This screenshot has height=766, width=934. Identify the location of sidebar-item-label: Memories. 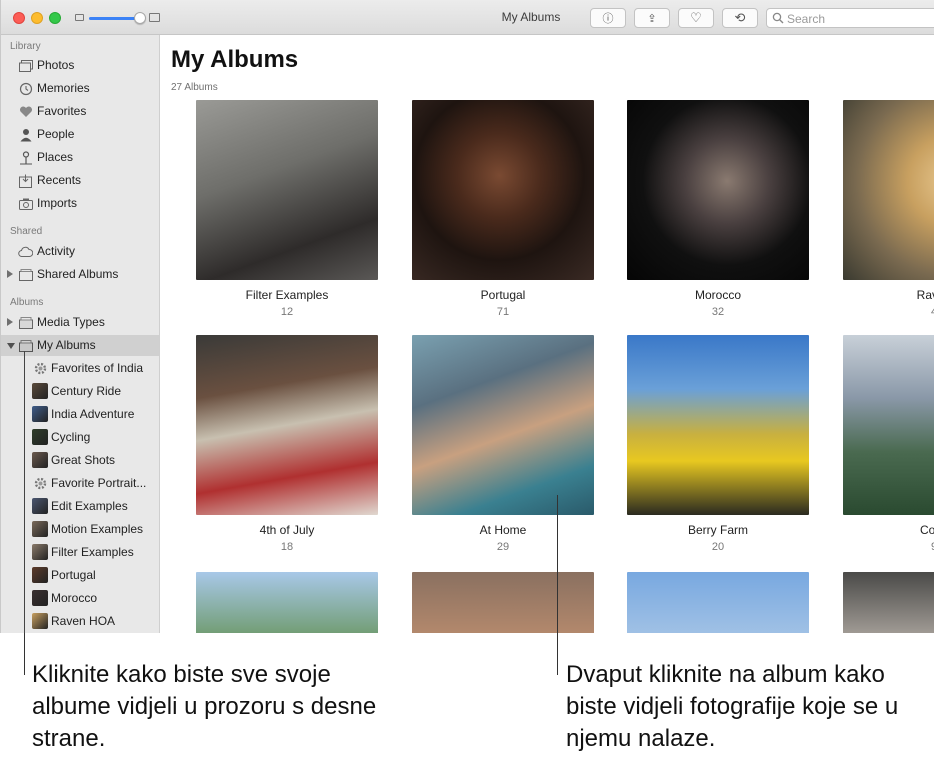
(63, 88).